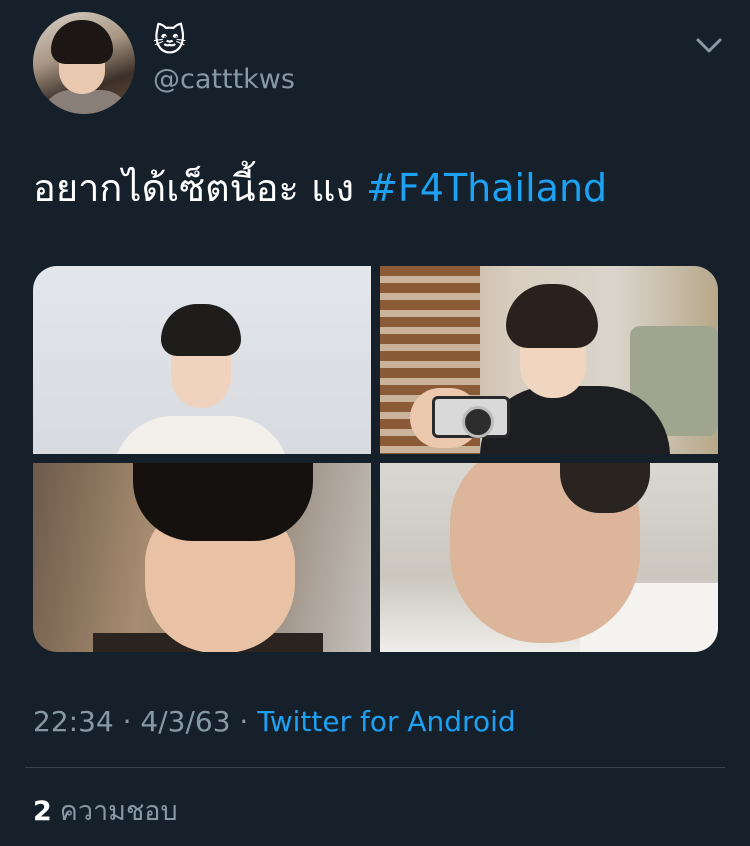  What do you see at coordinates (82, 42) in the screenshot?
I see `avatar-hair` at bounding box center [82, 42].